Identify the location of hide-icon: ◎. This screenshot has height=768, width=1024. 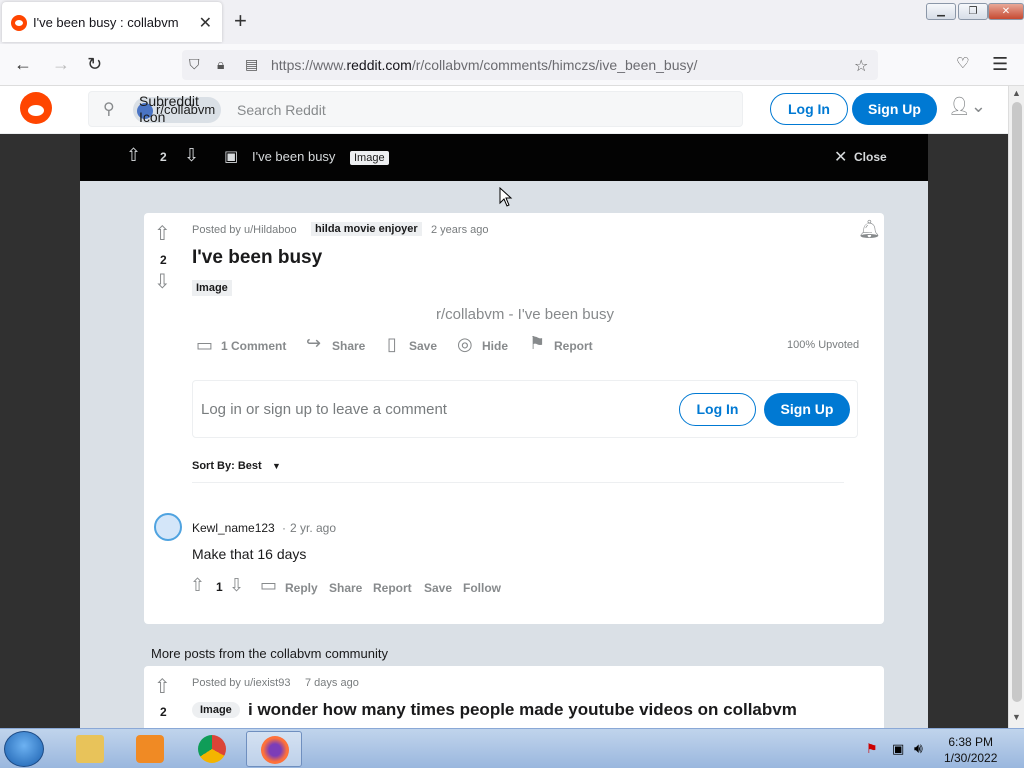
(465, 344).